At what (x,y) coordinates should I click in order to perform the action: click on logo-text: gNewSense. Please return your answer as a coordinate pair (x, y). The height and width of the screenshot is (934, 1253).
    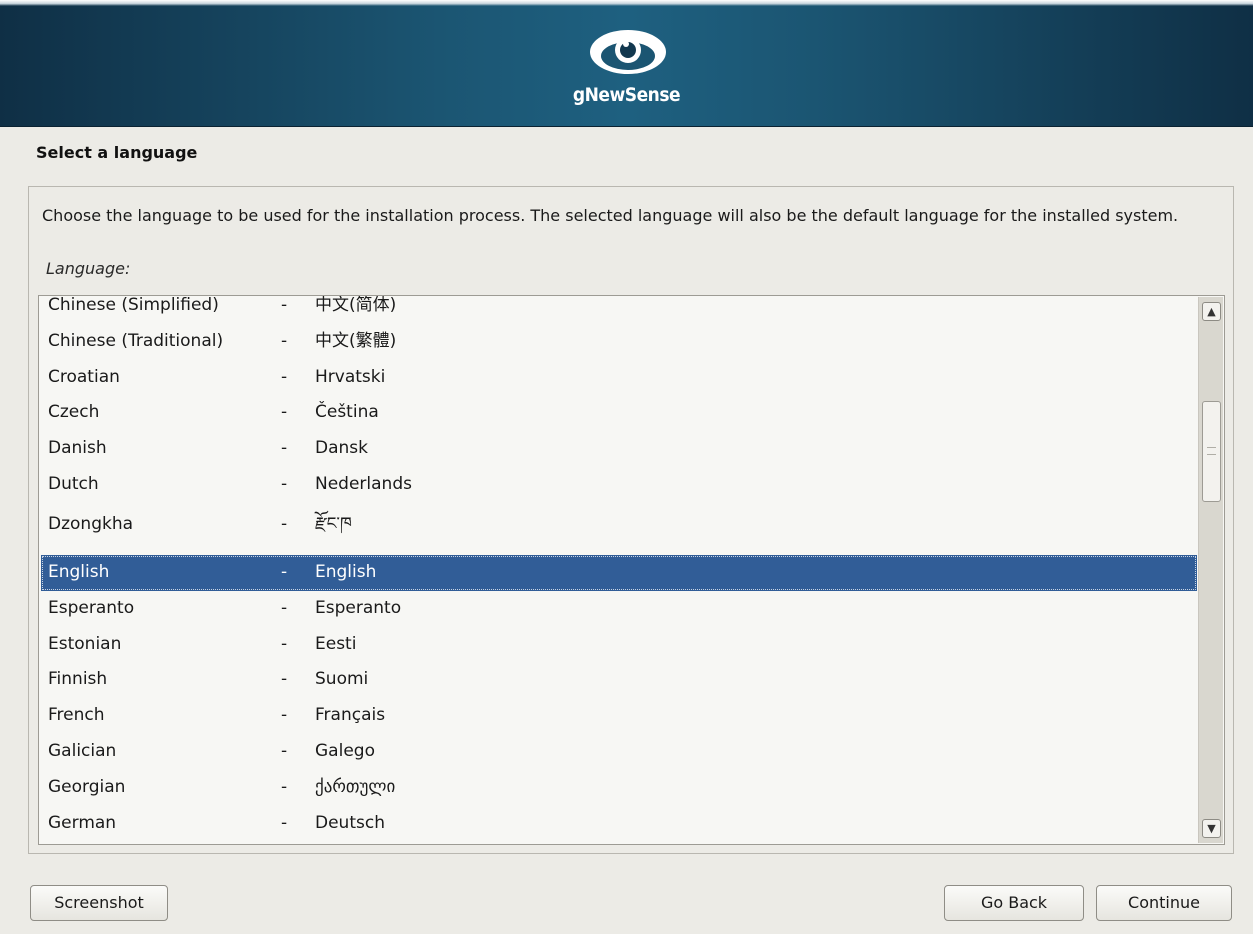
    Looking at the image, I should click on (626, 95).